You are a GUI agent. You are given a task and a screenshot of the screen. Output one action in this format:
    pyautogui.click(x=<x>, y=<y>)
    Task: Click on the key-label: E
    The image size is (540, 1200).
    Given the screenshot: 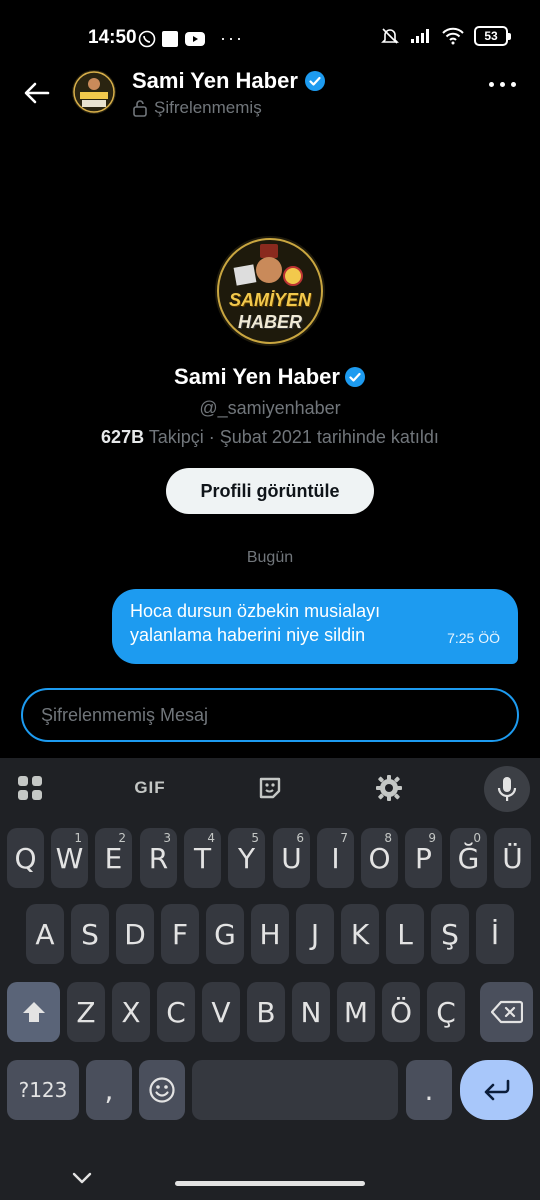 What is the action you would take?
    pyautogui.click(x=113, y=858)
    